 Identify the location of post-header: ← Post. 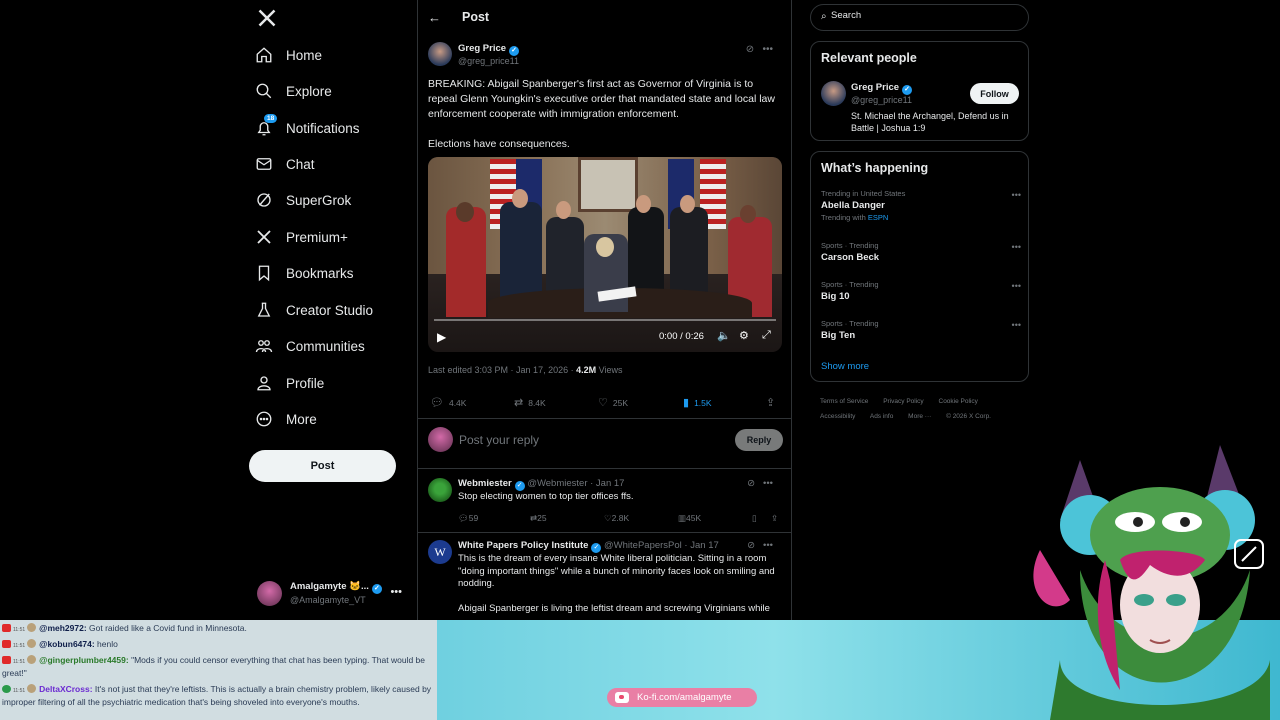
(604, 18).